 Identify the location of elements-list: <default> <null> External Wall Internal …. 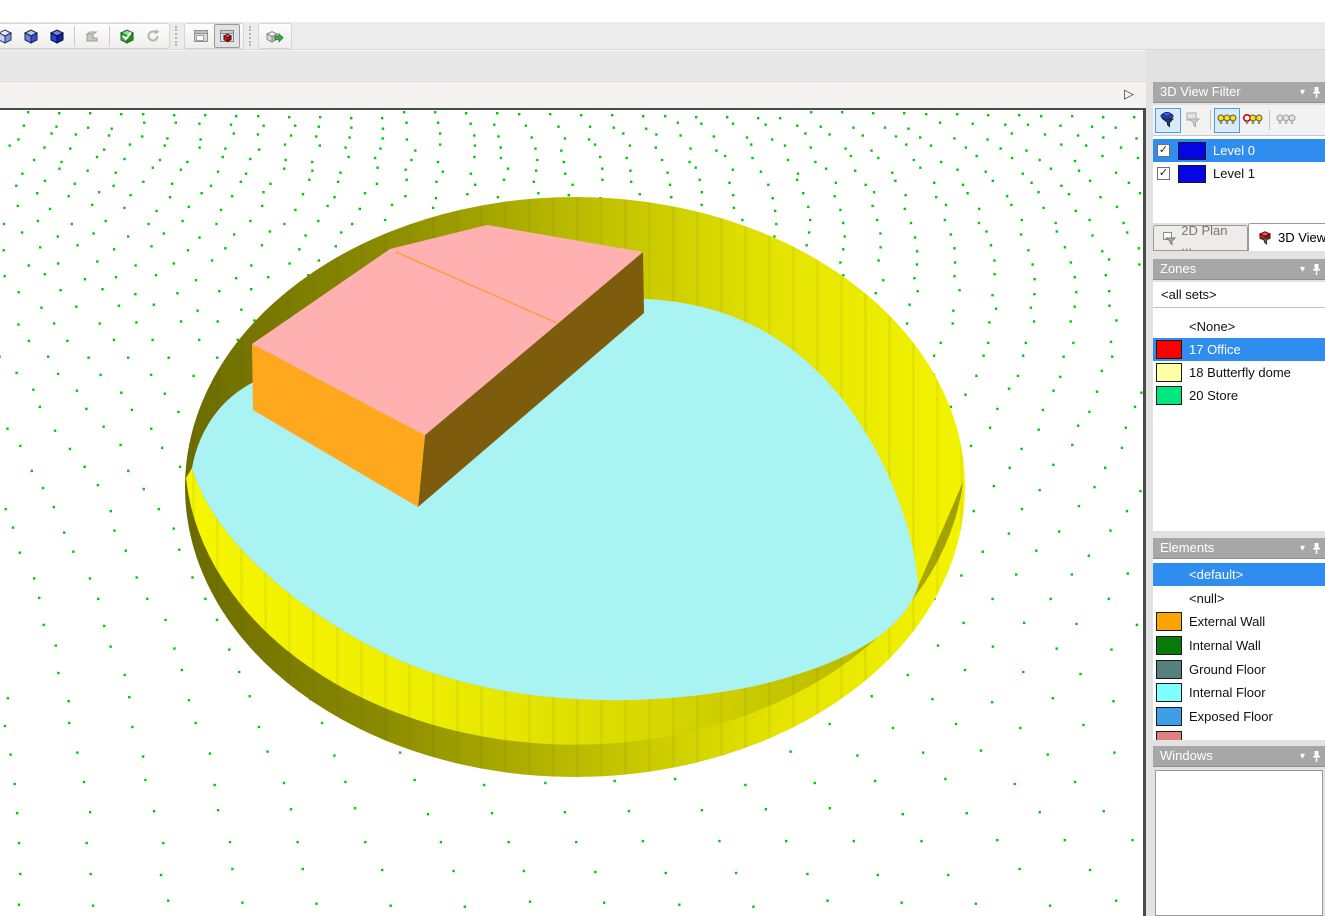
(1239, 649).